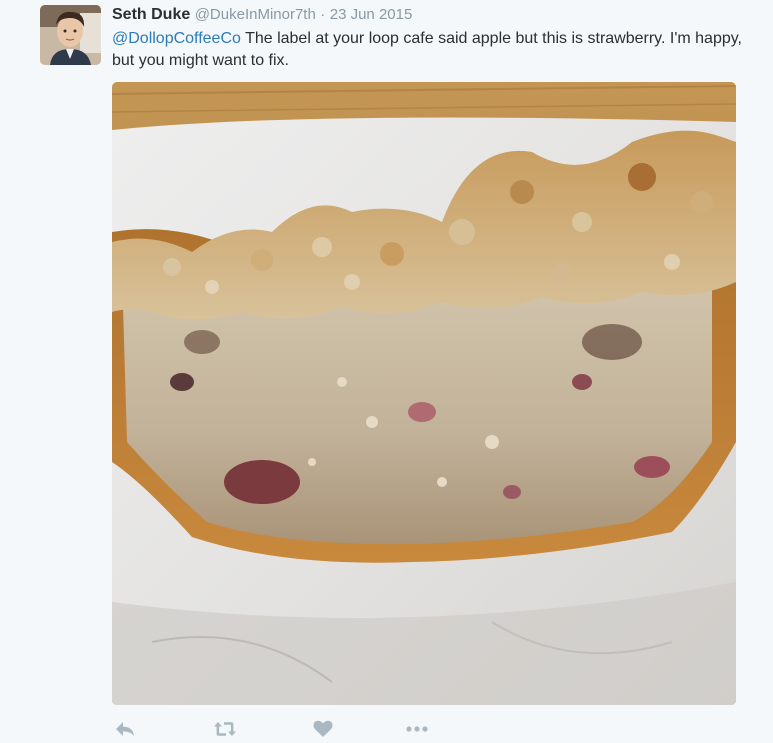 The image size is (773, 743). I want to click on tweet-actions, so click(271, 729).